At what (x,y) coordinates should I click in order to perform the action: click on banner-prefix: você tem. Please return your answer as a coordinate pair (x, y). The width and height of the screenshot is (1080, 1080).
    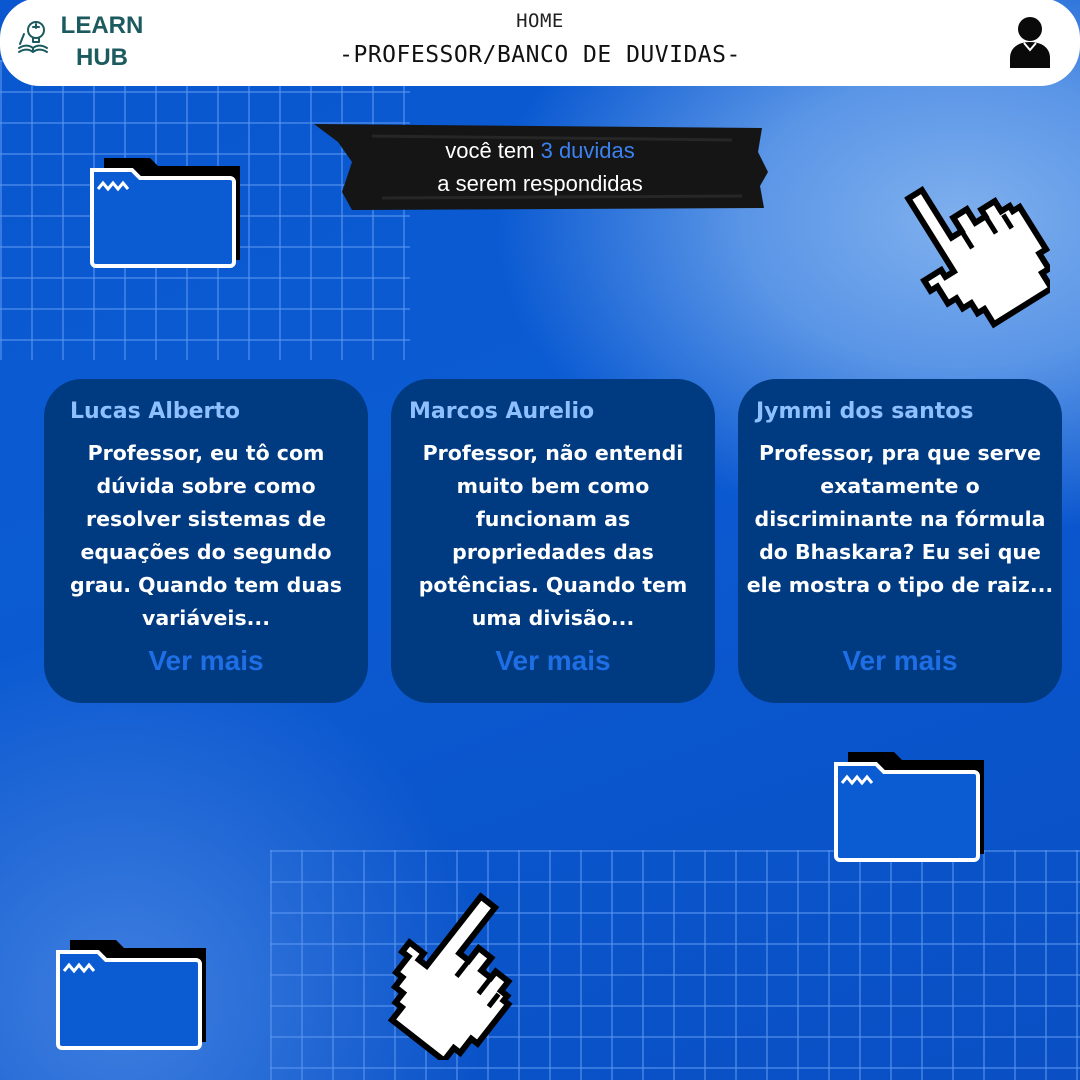
    Looking at the image, I should click on (493, 150).